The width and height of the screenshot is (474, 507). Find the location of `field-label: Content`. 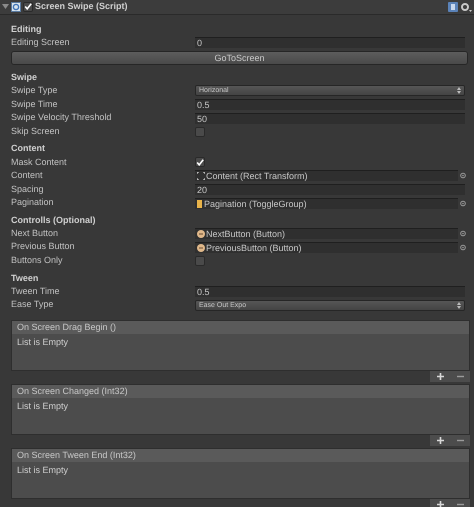

field-label: Content is located at coordinates (27, 175).